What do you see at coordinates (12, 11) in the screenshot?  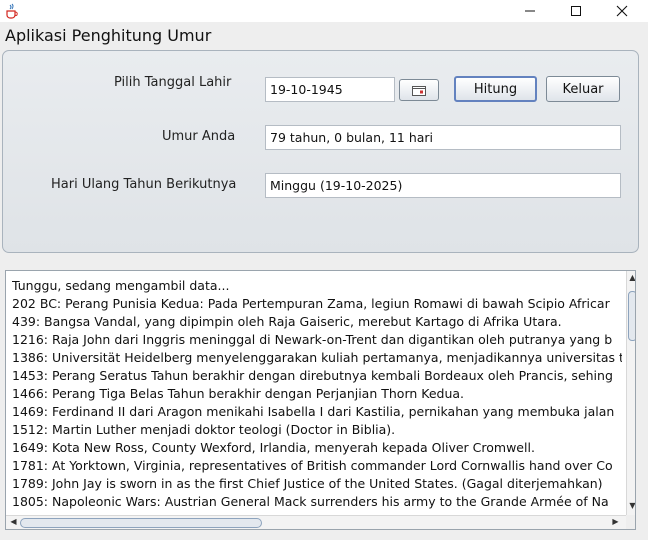 I see `java-cup-icon` at bounding box center [12, 11].